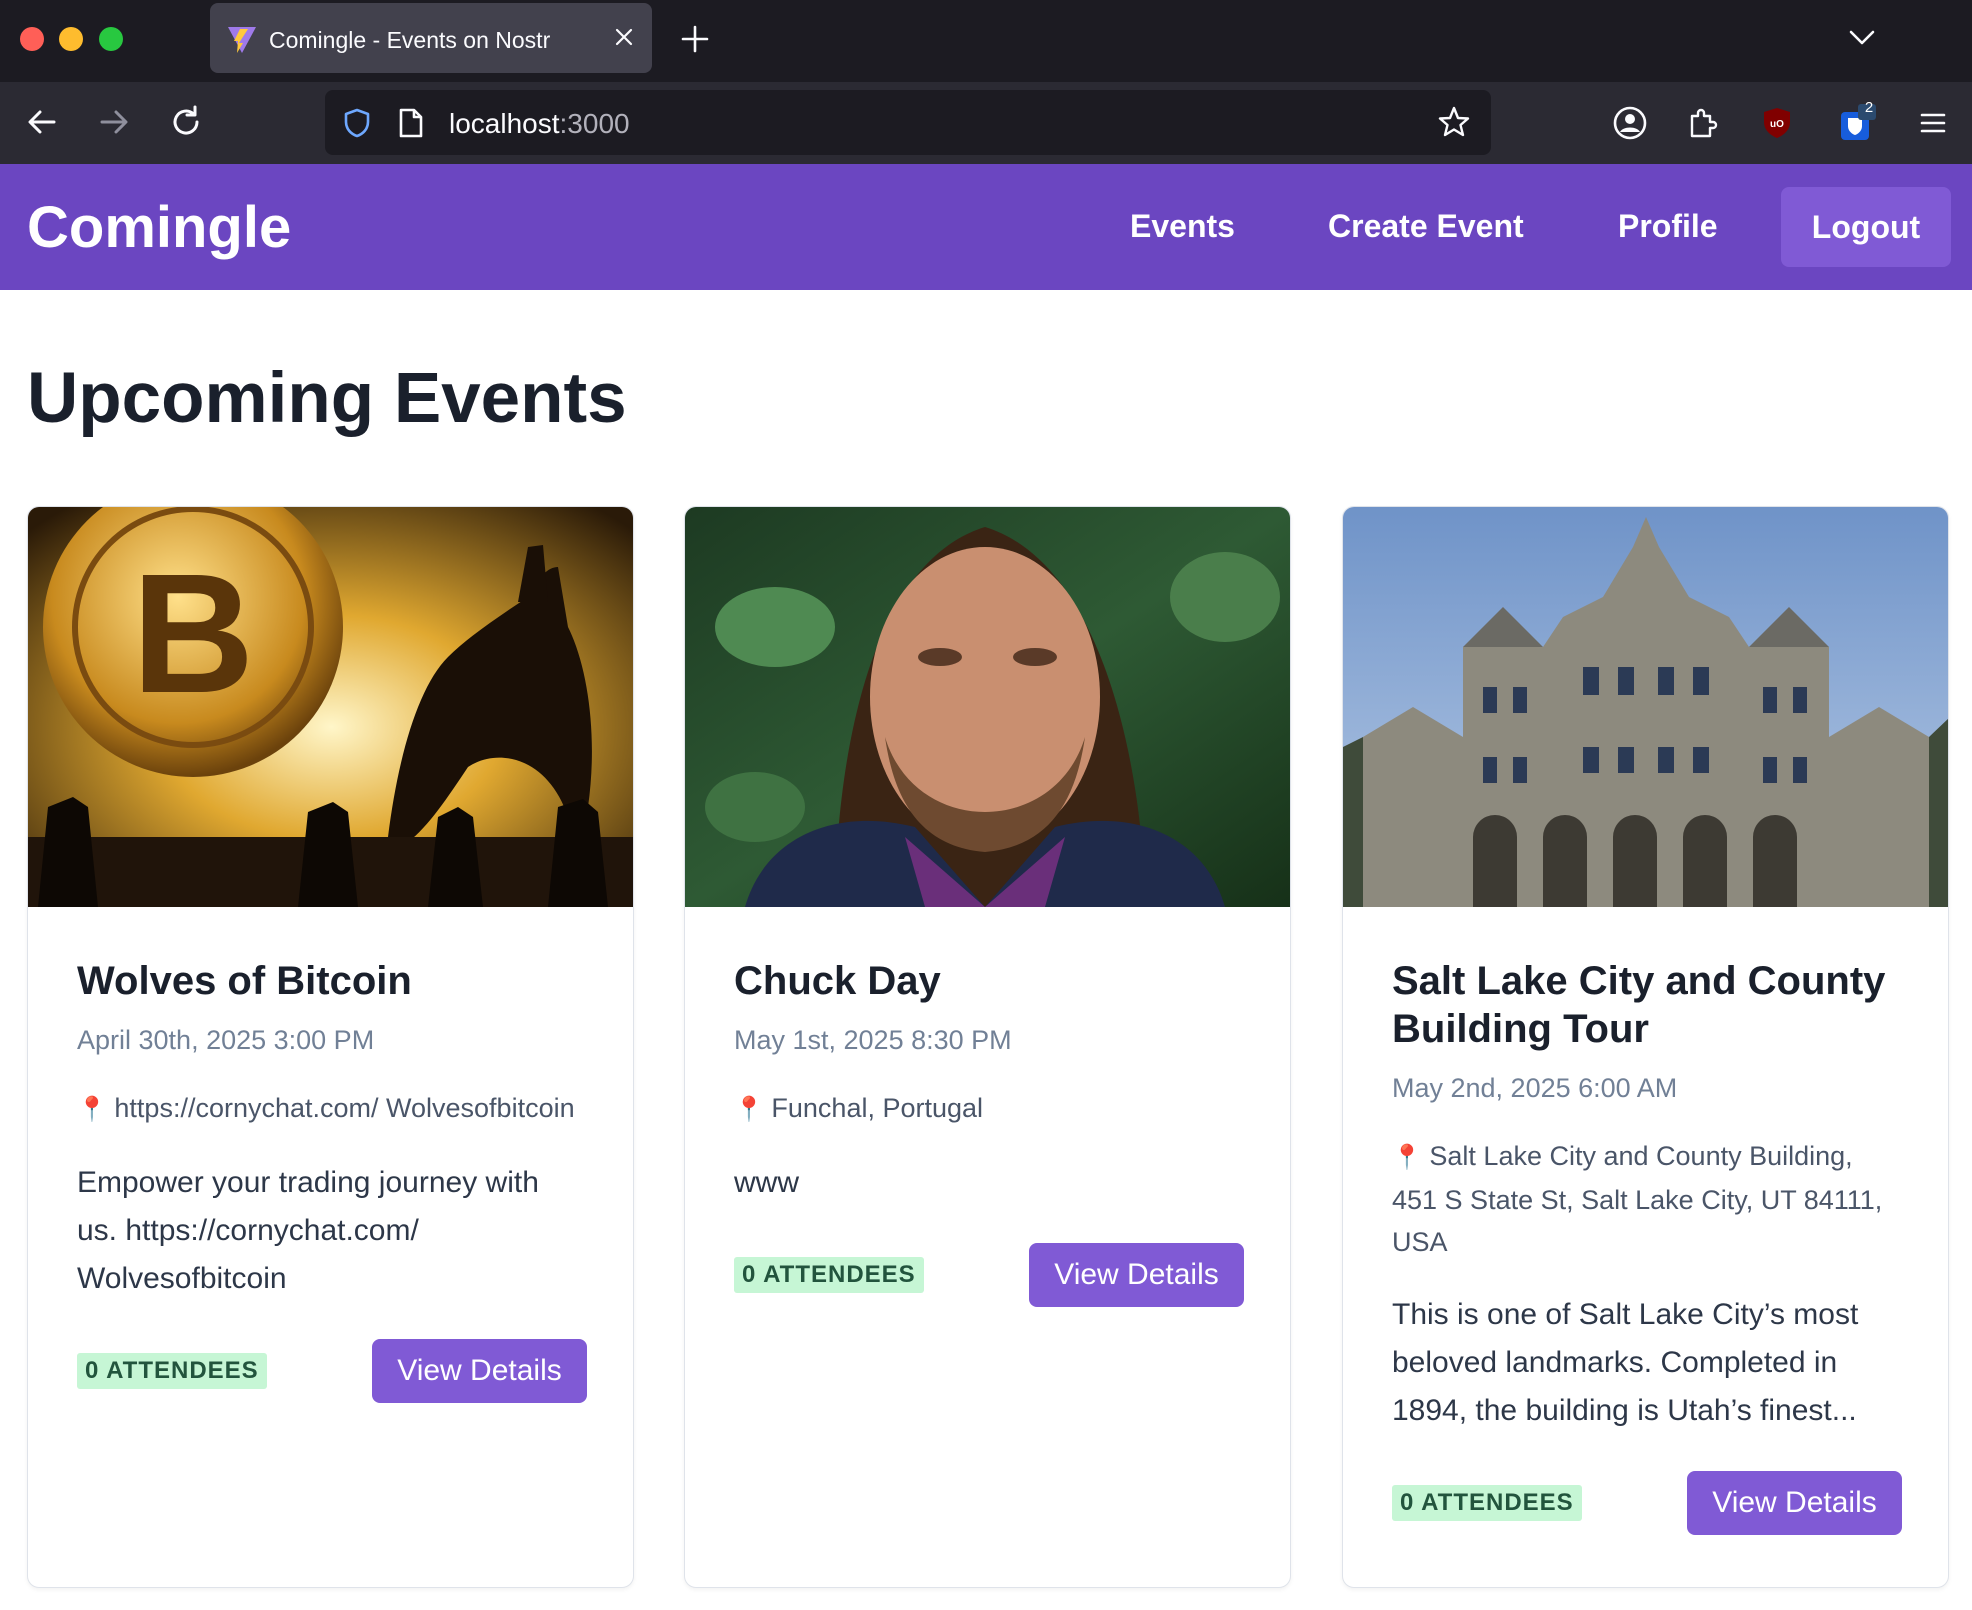 This screenshot has width=1972, height=1610. I want to click on url-text: localhost:3000, so click(539, 124).